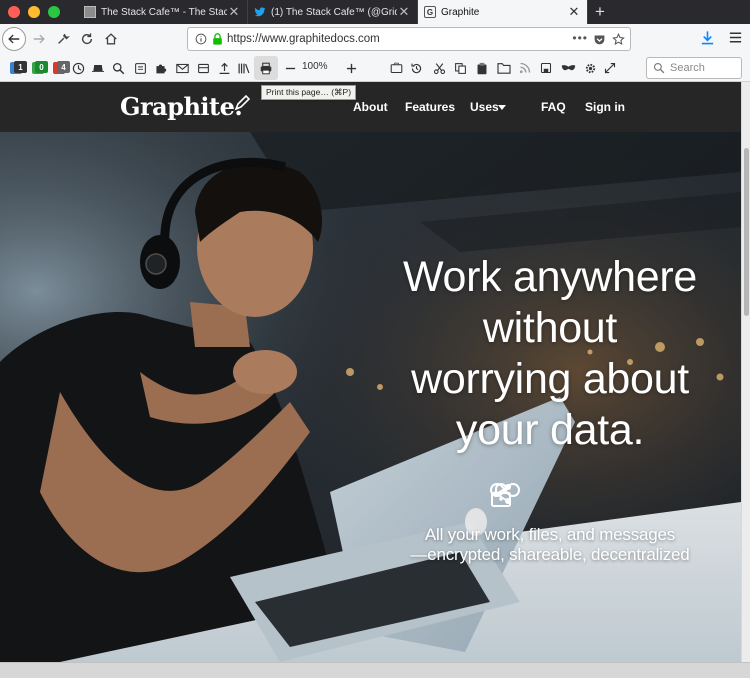 The image size is (750, 678). I want to click on save-page-icon, so click(546, 68).